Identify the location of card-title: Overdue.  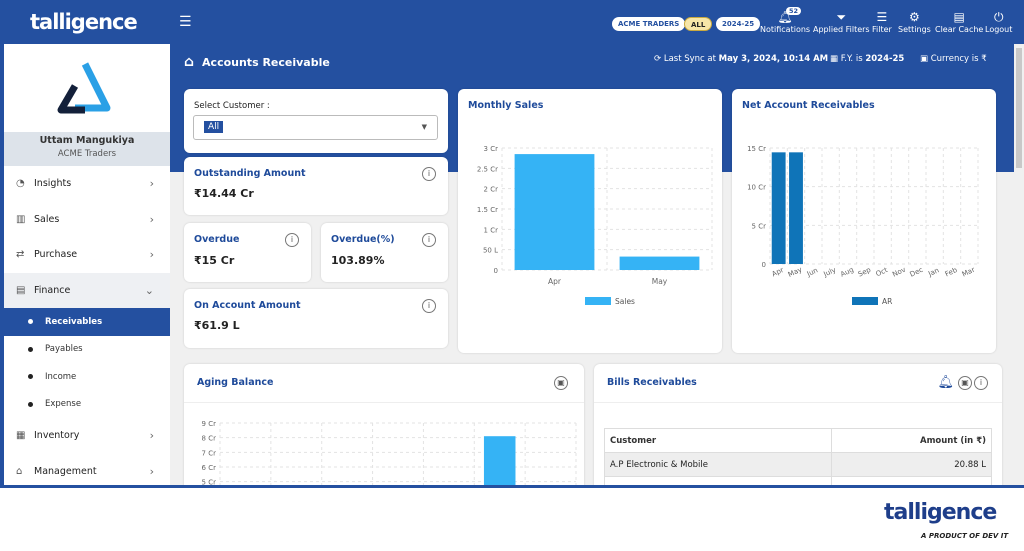
(217, 239).